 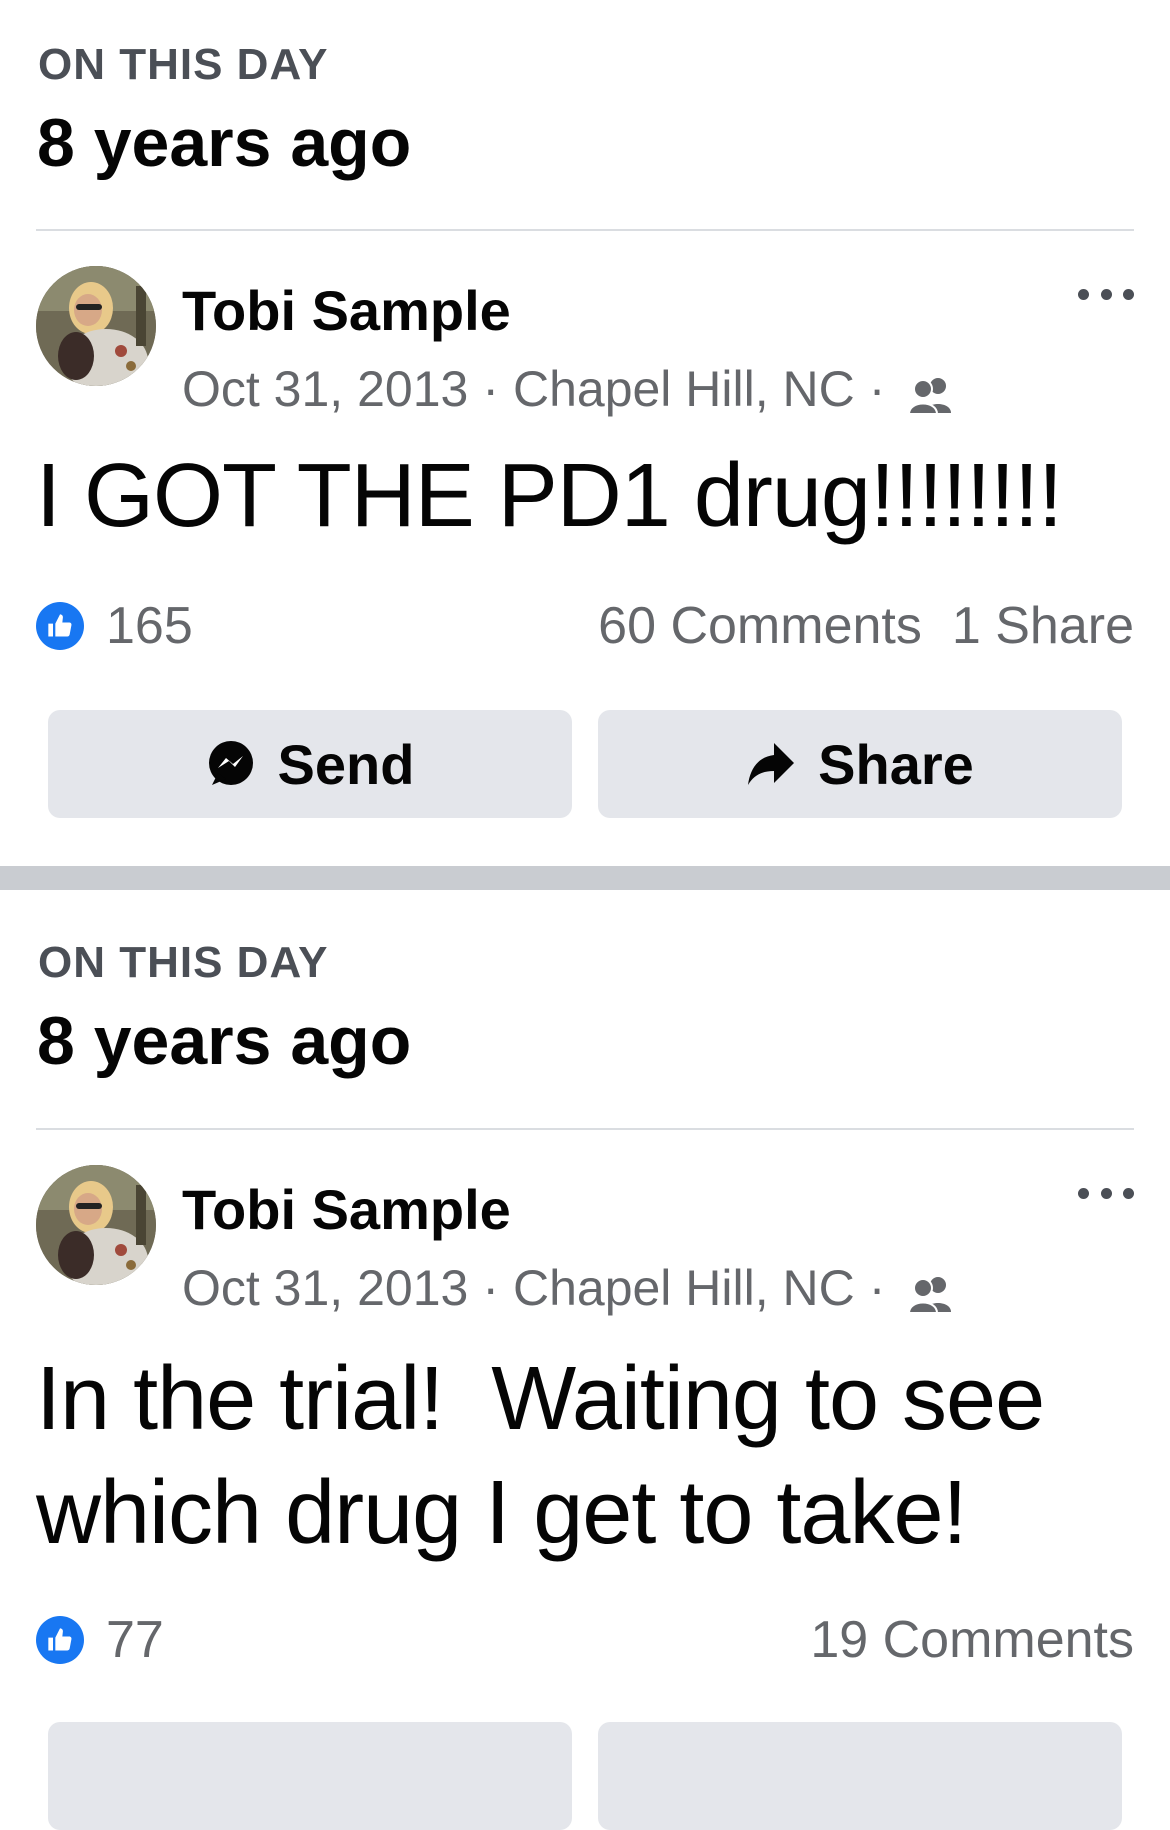 I want to click on send-label: Send, so click(x=346, y=764).